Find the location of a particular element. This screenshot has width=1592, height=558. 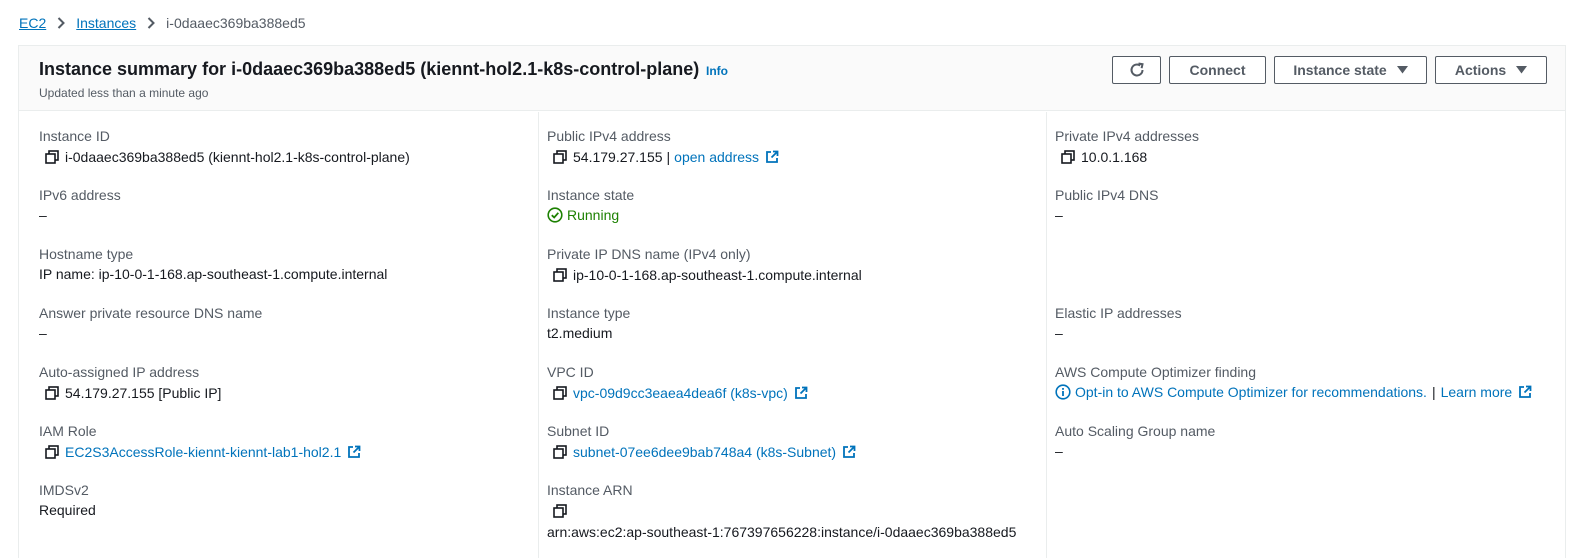

answer-dns-field: Answer private resource DNS name – is located at coordinates (150, 323).